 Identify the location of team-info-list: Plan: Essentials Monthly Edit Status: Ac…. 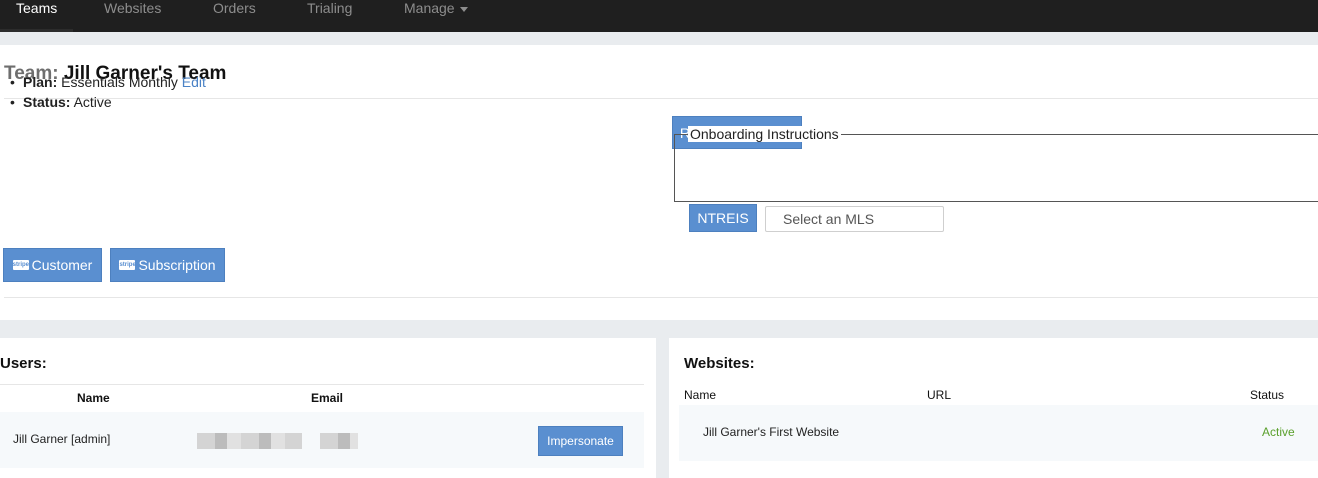
(108, 92).